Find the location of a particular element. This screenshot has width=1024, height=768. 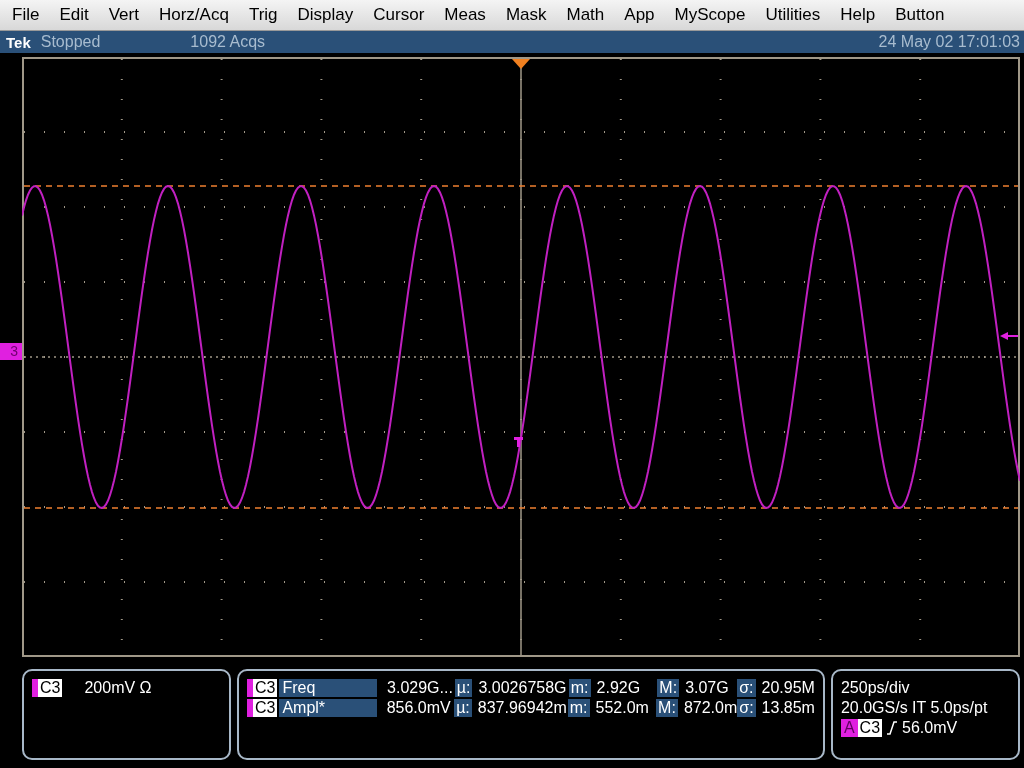

channel-panel: C3 200mV Ω is located at coordinates (126, 714).